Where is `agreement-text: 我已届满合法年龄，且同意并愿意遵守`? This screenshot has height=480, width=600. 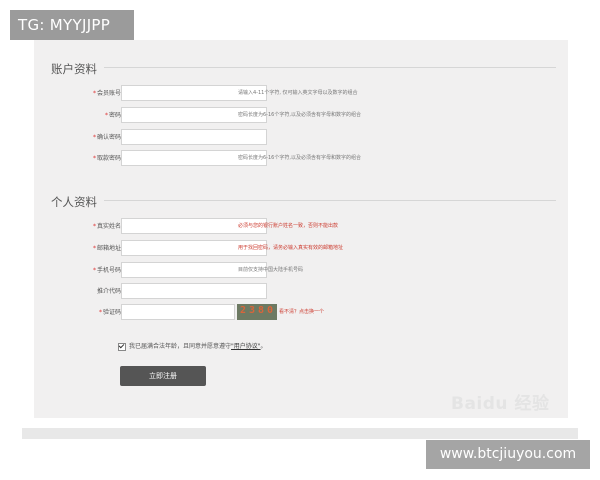 agreement-text: 我已届满合法年龄，且同意并愿意遵守 is located at coordinates (180, 346).